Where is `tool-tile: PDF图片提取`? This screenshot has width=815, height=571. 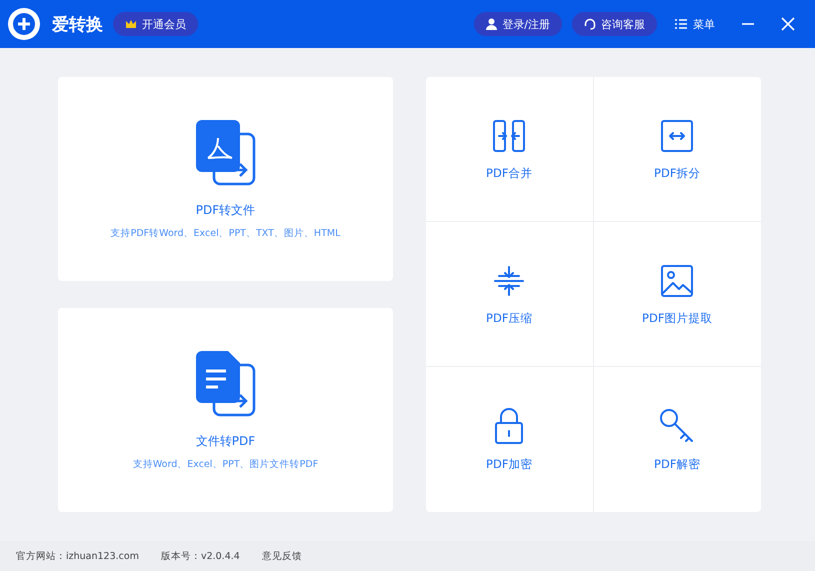
tool-tile: PDF图片提取 is located at coordinates (677, 294).